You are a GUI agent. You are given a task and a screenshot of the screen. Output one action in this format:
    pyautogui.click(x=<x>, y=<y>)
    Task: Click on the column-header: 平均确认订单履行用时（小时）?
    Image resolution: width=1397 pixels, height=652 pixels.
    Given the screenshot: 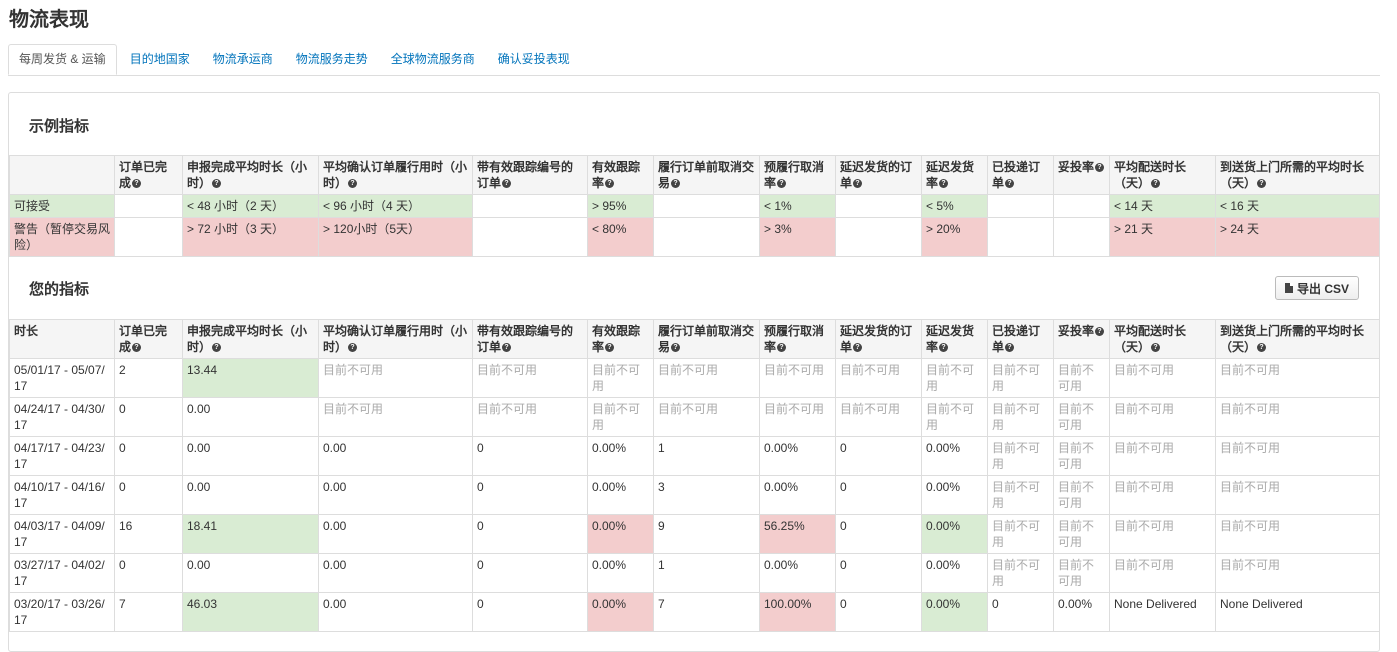 What is the action you would take?
    pyautogui.click(x=395, y=175)
    